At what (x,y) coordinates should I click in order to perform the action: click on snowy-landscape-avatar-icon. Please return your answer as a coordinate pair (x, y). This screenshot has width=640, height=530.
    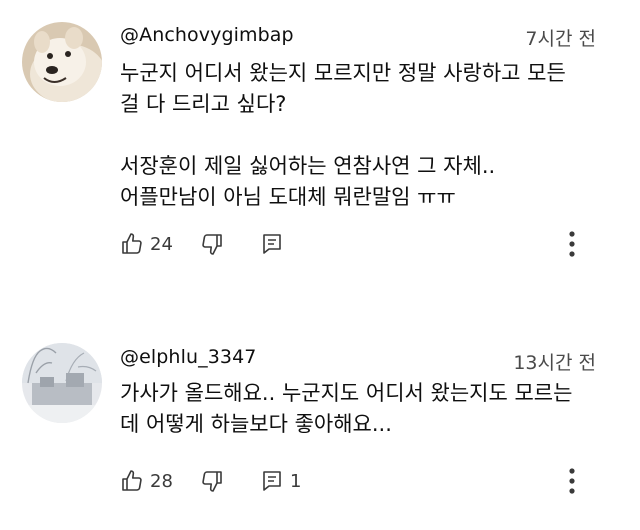
    Looking at the image, I should click on (62, 383).